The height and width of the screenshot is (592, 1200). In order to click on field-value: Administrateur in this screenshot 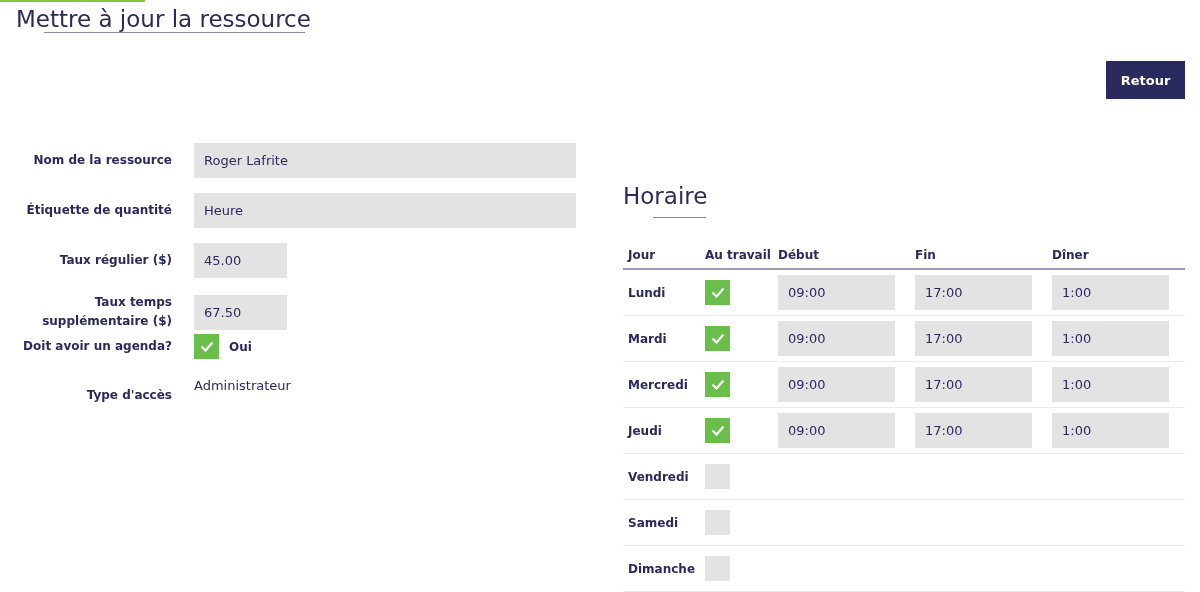, I will do `click(242, 385)`.